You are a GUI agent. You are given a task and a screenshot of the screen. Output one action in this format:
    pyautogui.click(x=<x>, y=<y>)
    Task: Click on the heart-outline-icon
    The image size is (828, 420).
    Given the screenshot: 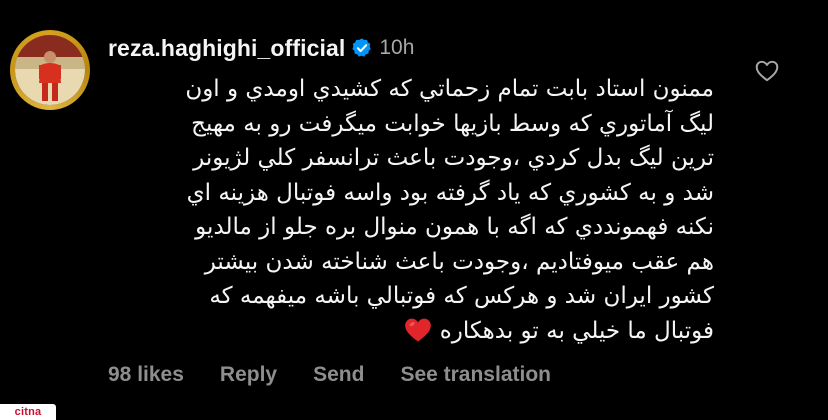 What is the action you would take?
    pyautogui.click(x=767, y=71)
    